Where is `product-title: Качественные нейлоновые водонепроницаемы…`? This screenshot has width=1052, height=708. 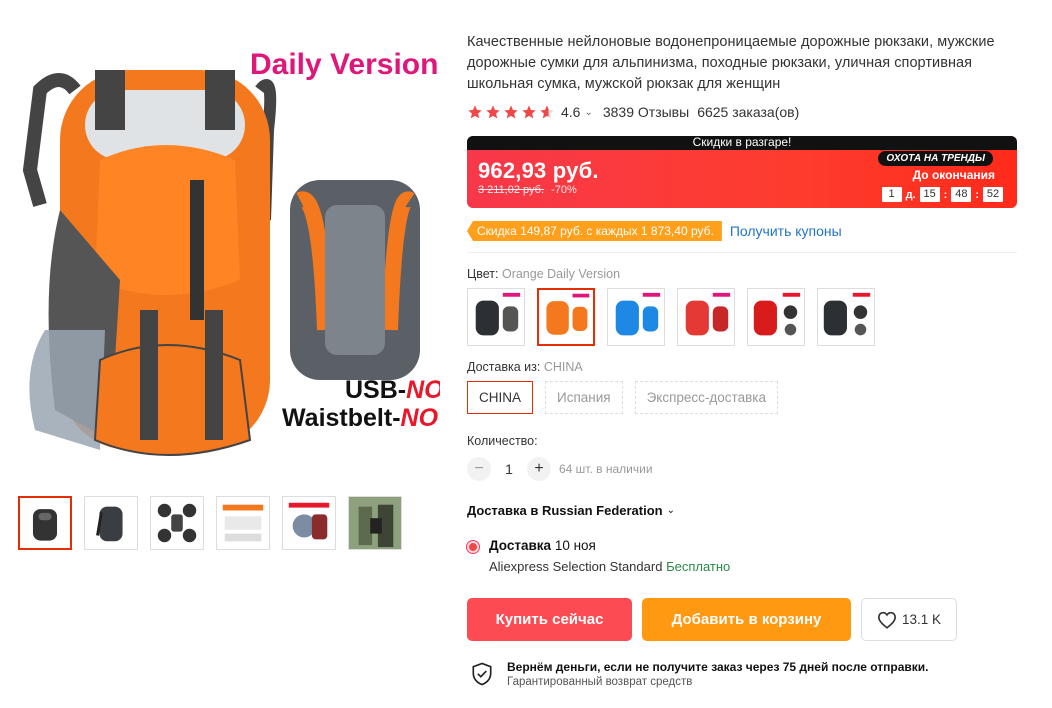 product-title: Качественные нейлоновые водонепроницаемы… is located at coordinates (731, 63).